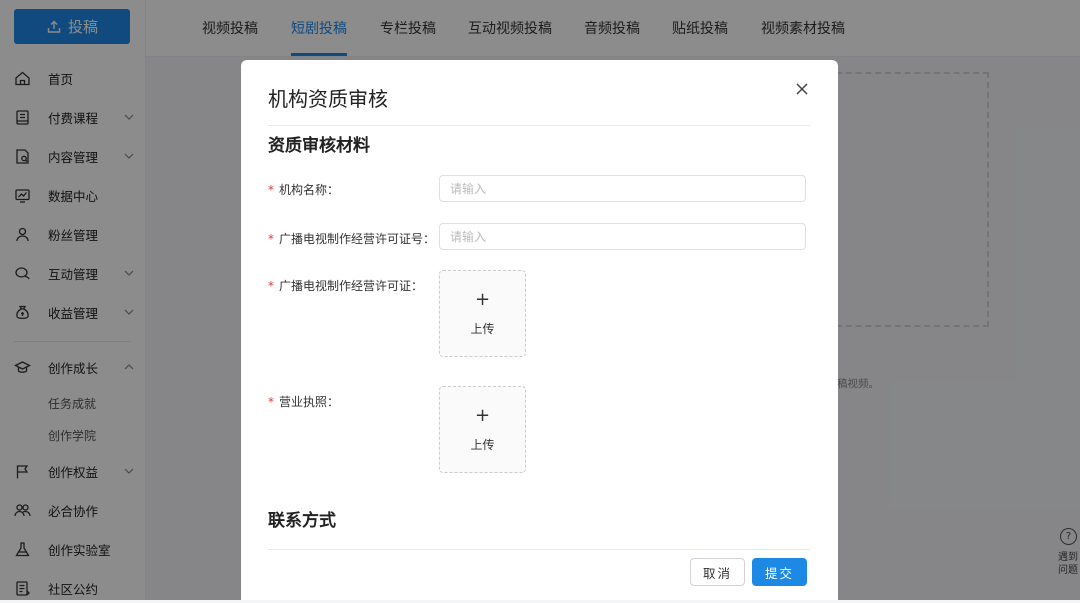 The image size is (1080, 603). I want to click on business-license-upload: + 上传, so click(482, 429).